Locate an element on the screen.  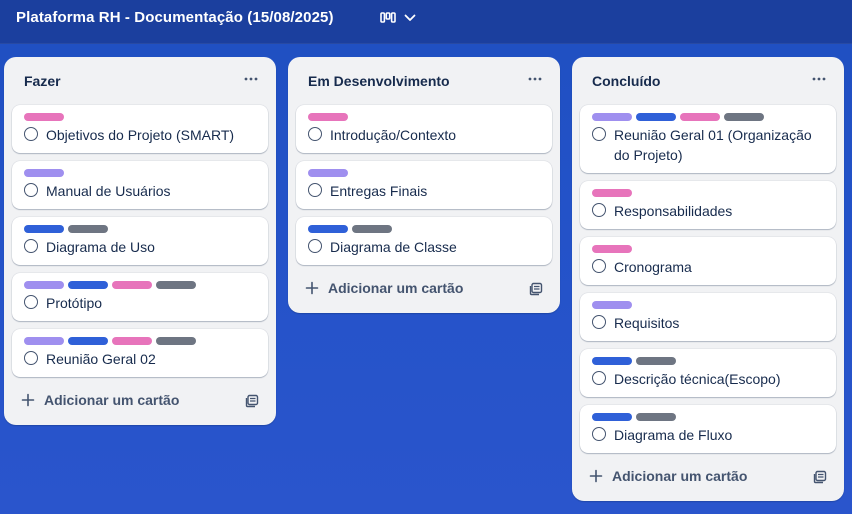
list-title: Fazer is located at coordinates (42, 81).